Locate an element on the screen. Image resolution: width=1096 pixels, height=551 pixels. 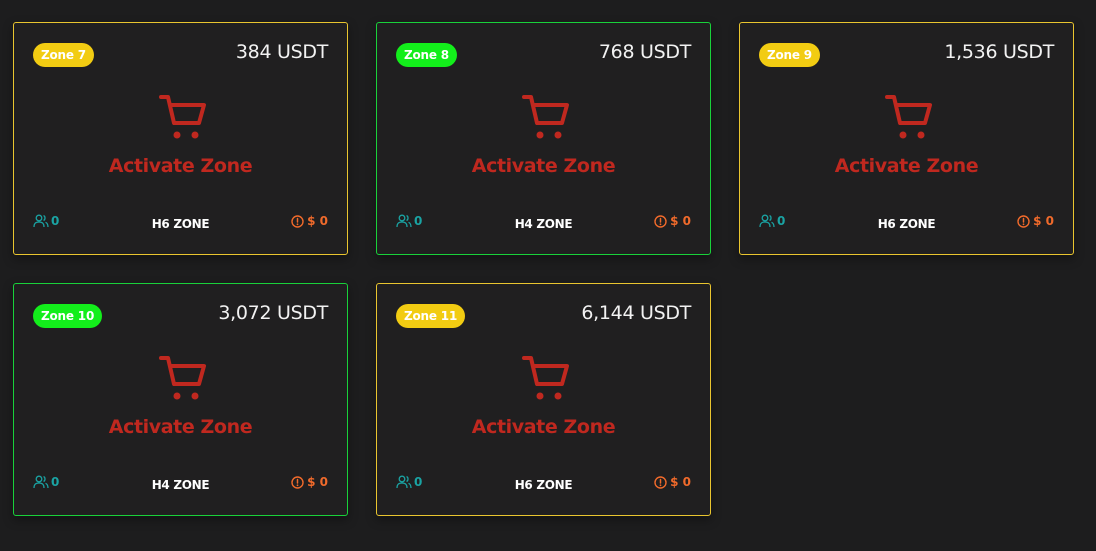
zone-badge: Zone 9 is located at coordinates (789, 55).